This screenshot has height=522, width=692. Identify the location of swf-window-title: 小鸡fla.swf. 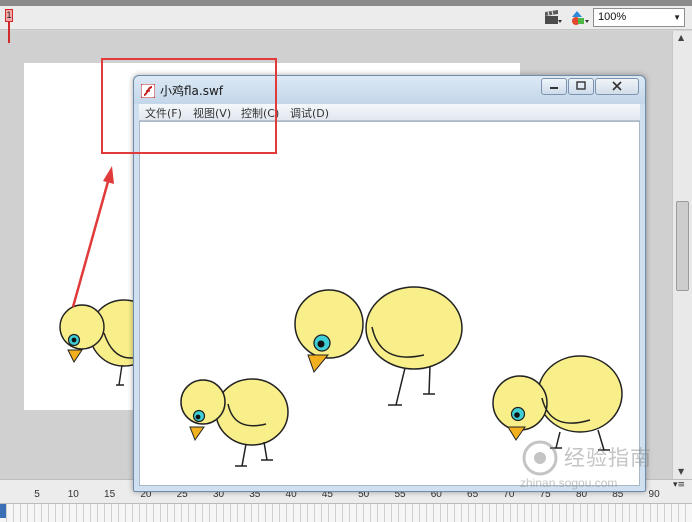
(192, 91).